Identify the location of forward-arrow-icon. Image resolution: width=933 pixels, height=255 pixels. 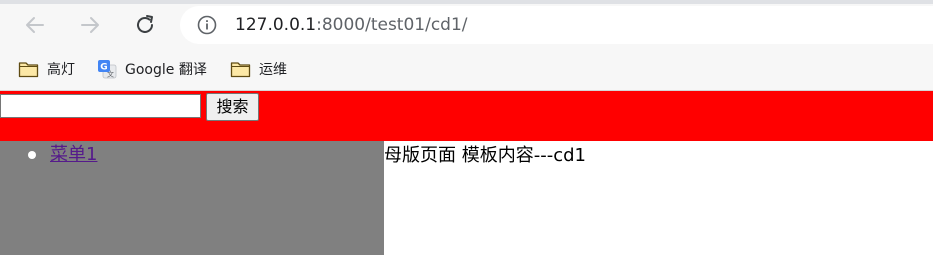
(90, 25).